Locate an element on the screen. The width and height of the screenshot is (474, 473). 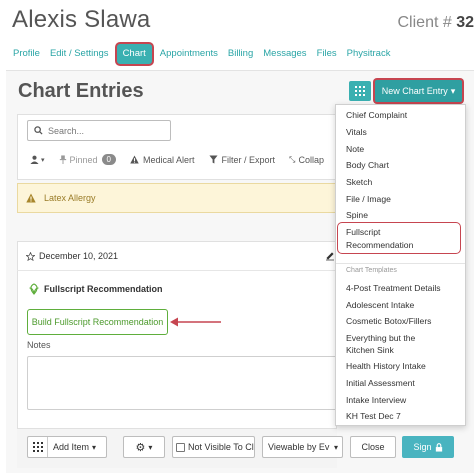
menu-item-template-line1: Everything but the is located at coordinates (380, 338).